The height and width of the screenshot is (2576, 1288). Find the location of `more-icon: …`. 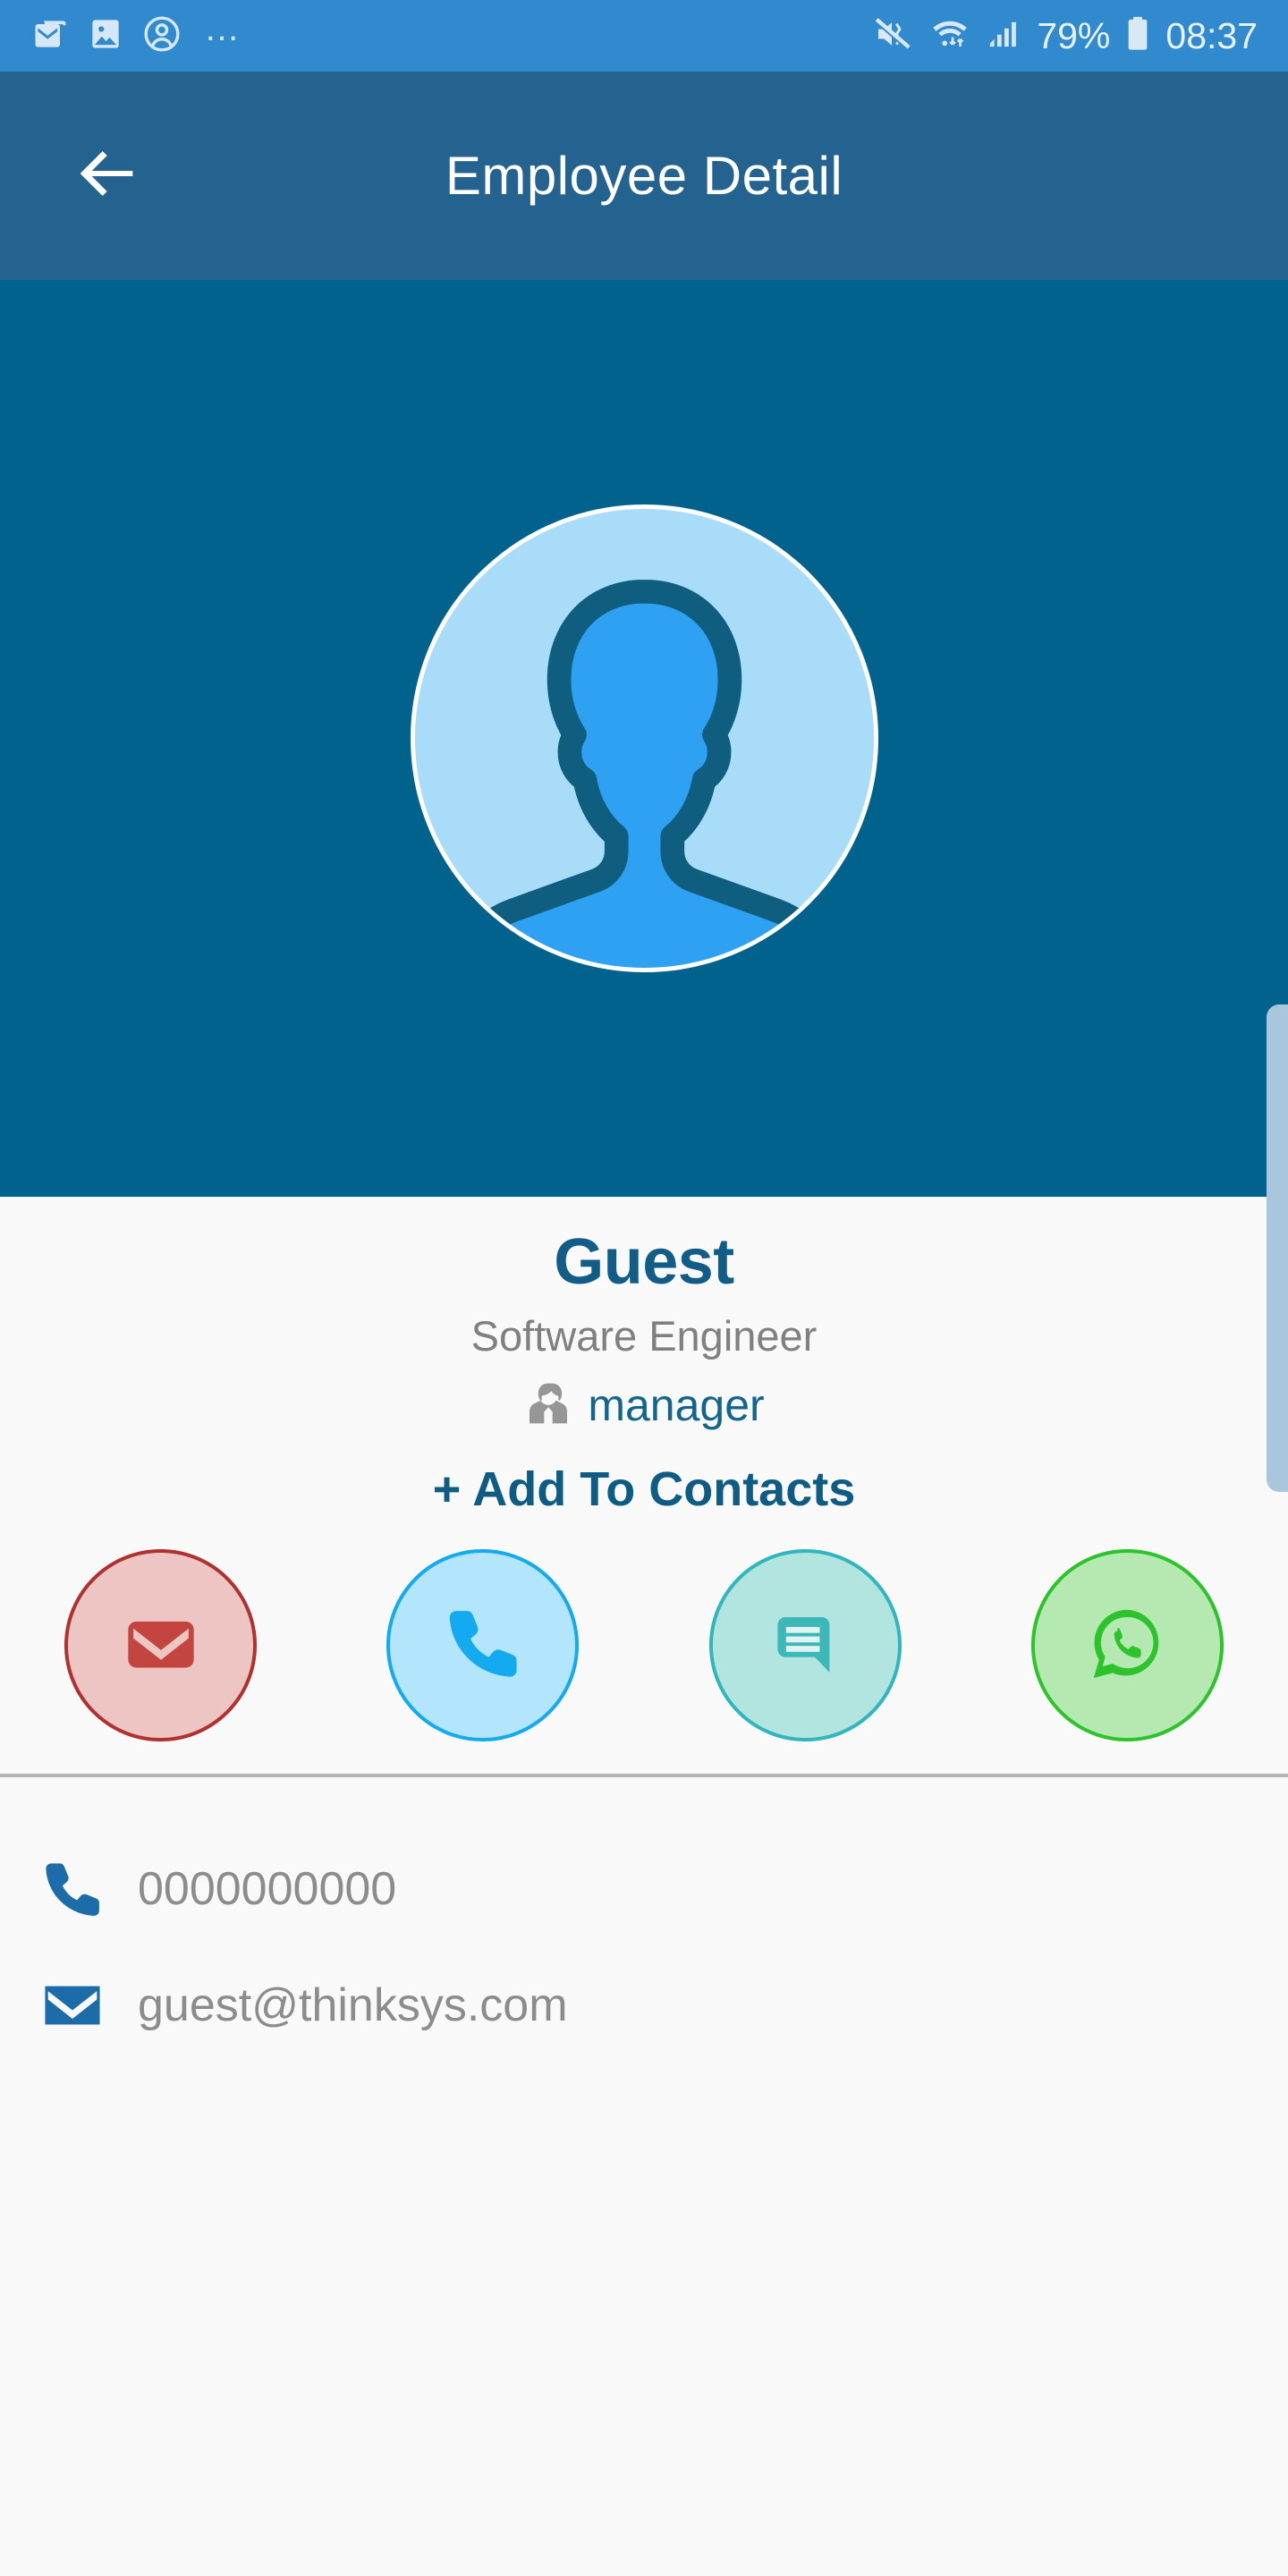

more-icon: … is located at coordinates (223, 28).